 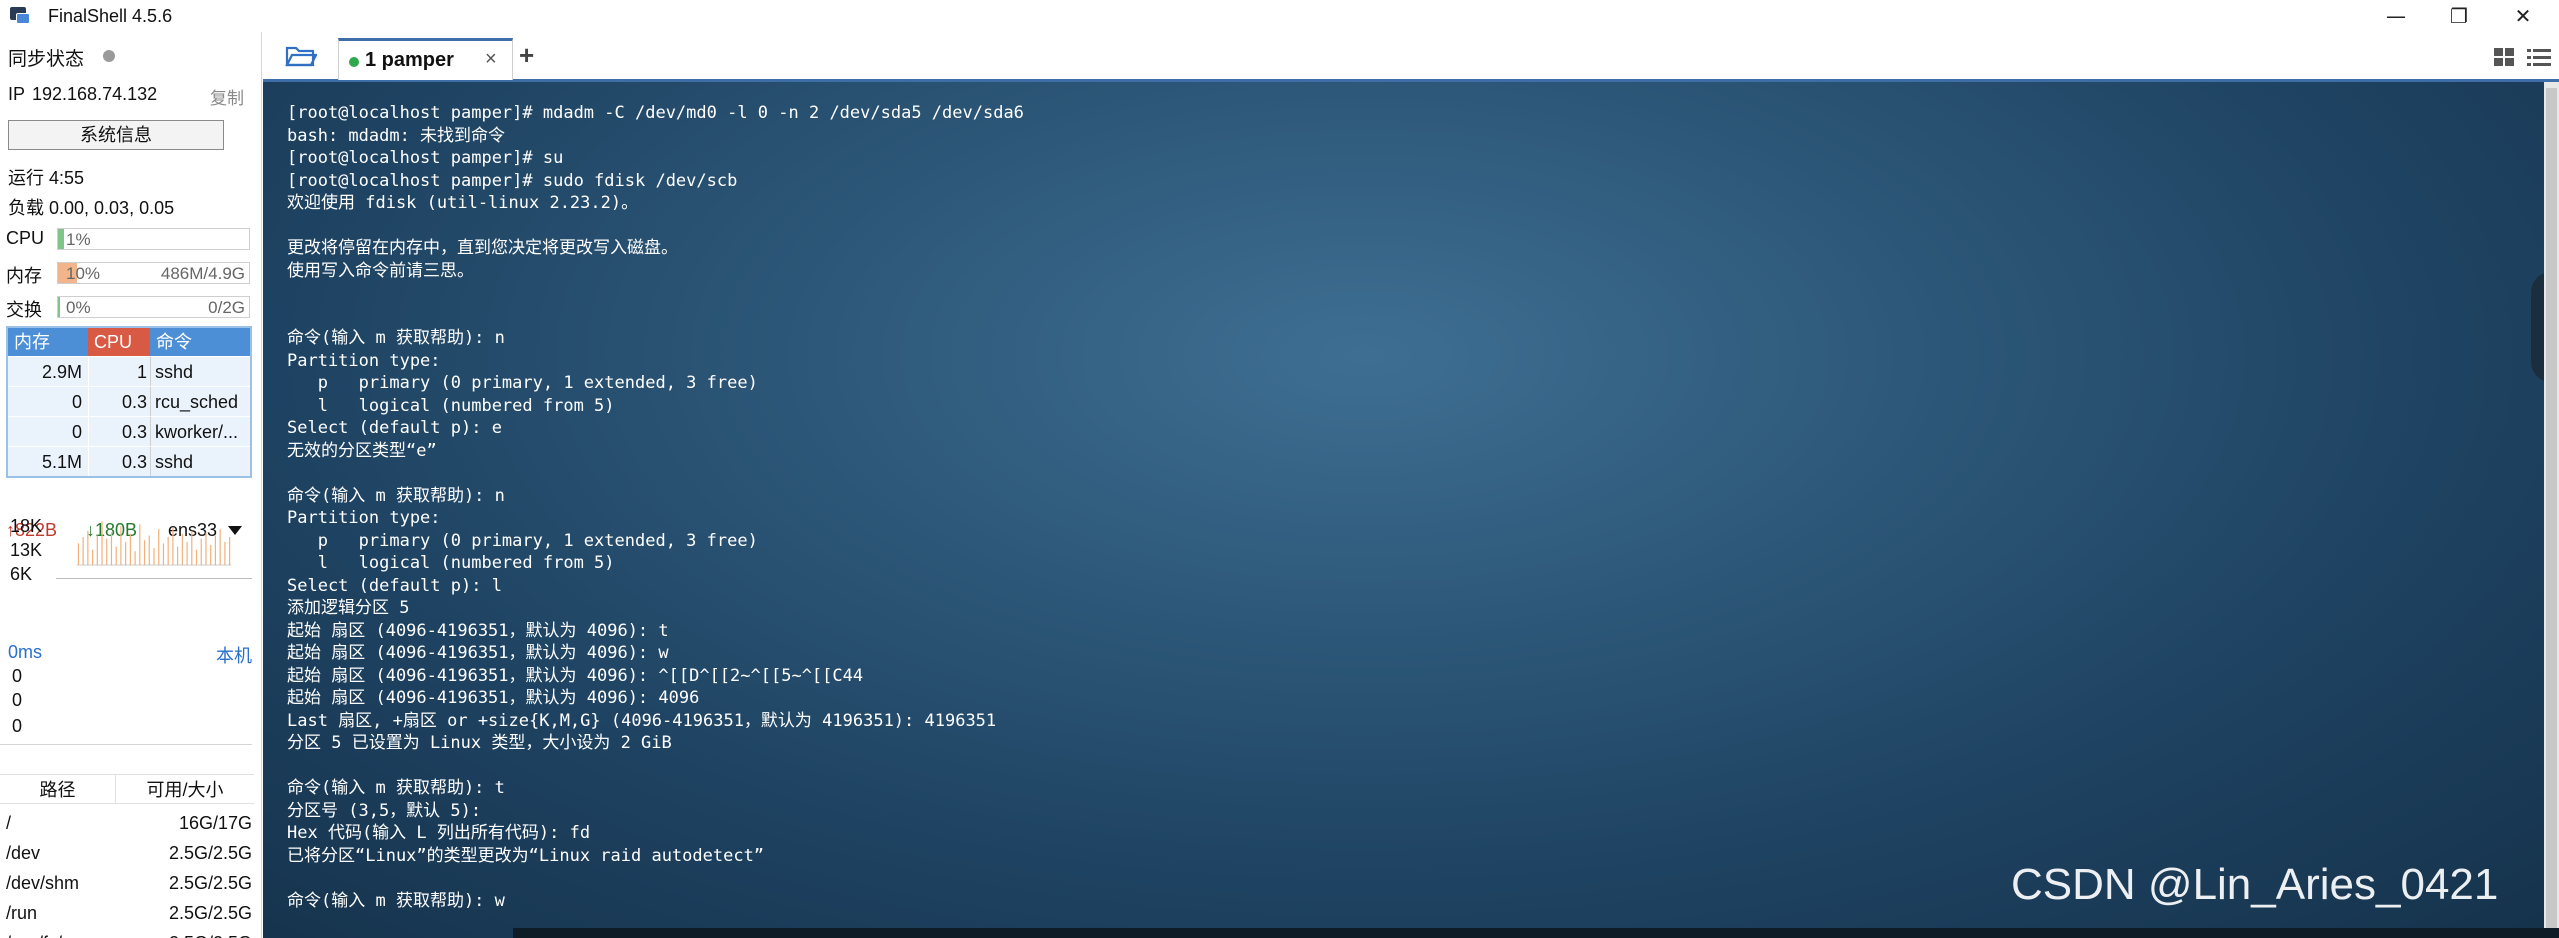 What do you see at coordinates (9, 823) in the screenshot?
I see `disk-path: /` at bounding box center [9, 823].